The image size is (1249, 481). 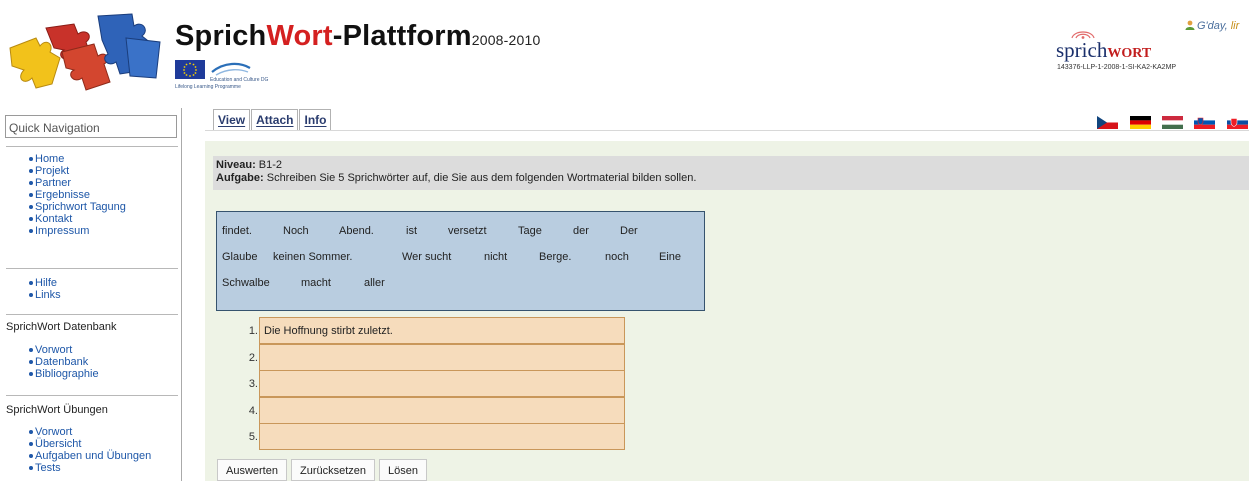 What do you see at coordinates (232, 119) in the screenshot?
I see `tab-view: View` at bounding box center [232, 119].